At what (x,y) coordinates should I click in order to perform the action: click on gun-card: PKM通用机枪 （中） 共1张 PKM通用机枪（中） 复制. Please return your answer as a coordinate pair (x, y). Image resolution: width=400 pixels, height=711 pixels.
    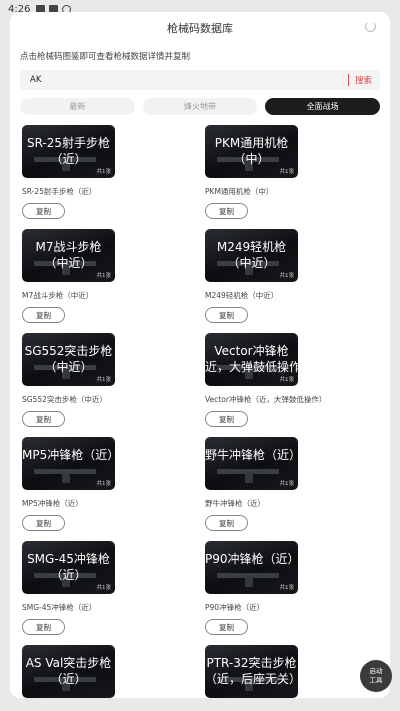
    Looking at the image, I should click on (280, 175).